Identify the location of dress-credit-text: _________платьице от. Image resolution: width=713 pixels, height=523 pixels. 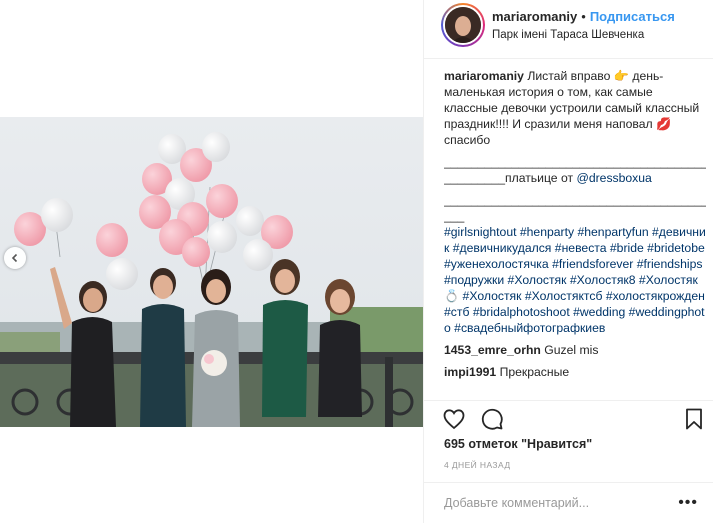
(510, 178).